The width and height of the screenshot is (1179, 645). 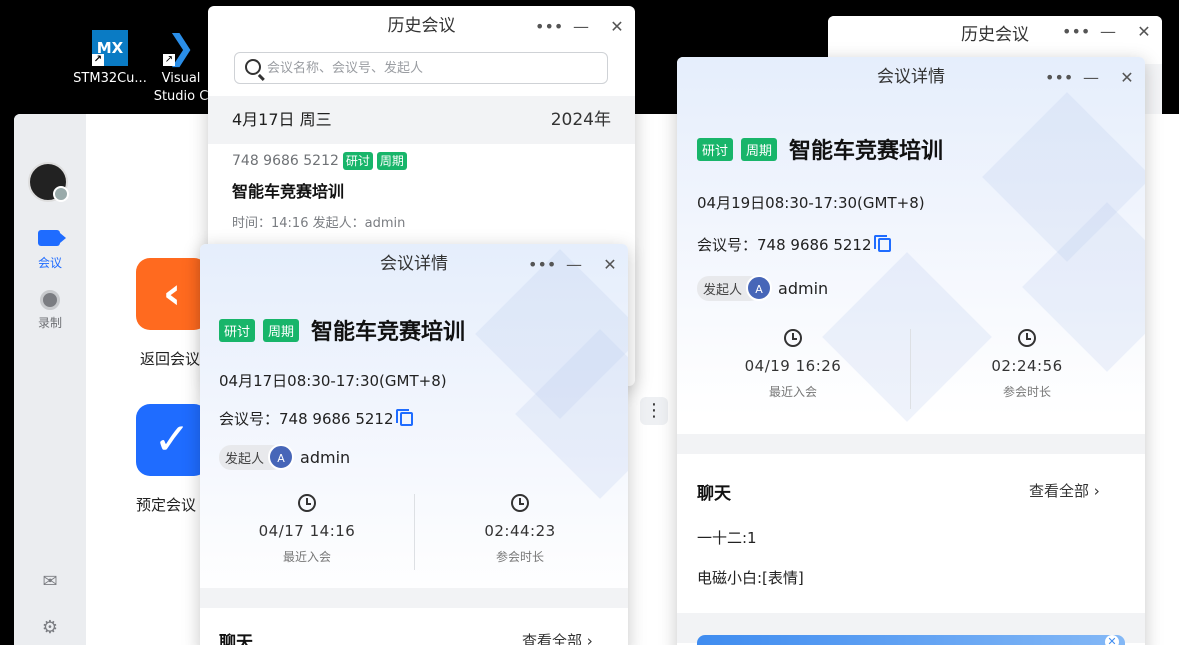 What do you see at coordinates (49, 263) in the screenshot?
I see `sidebar-item-label: 会议` at bounding box center [49, 263].